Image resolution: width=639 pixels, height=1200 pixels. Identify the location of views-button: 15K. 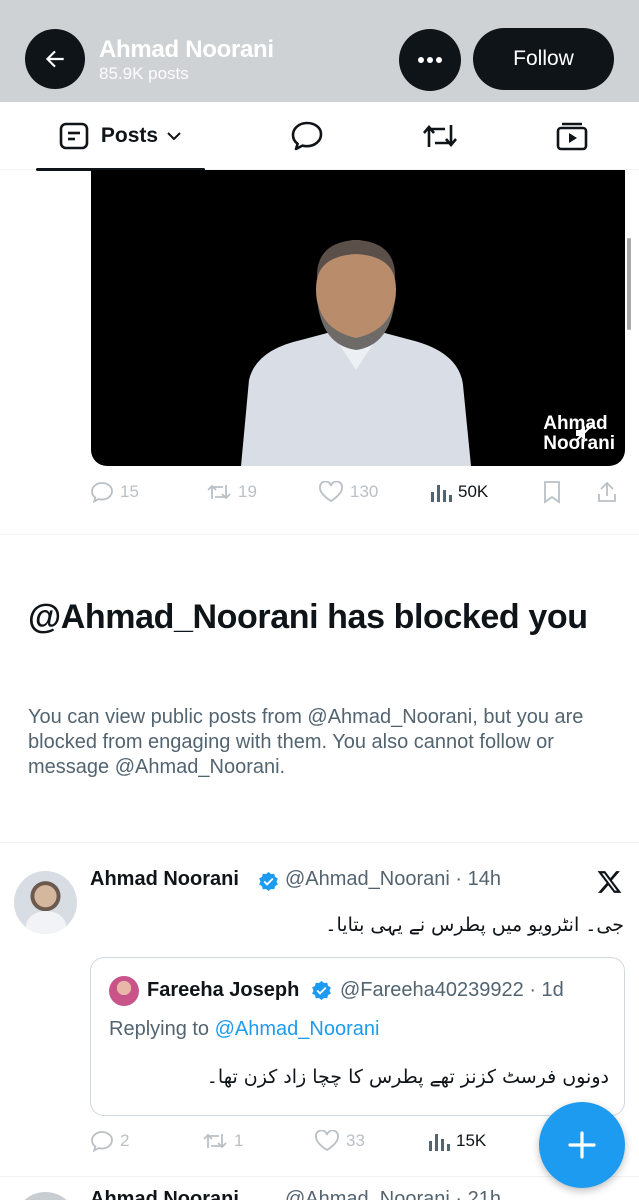
(484, 1141).